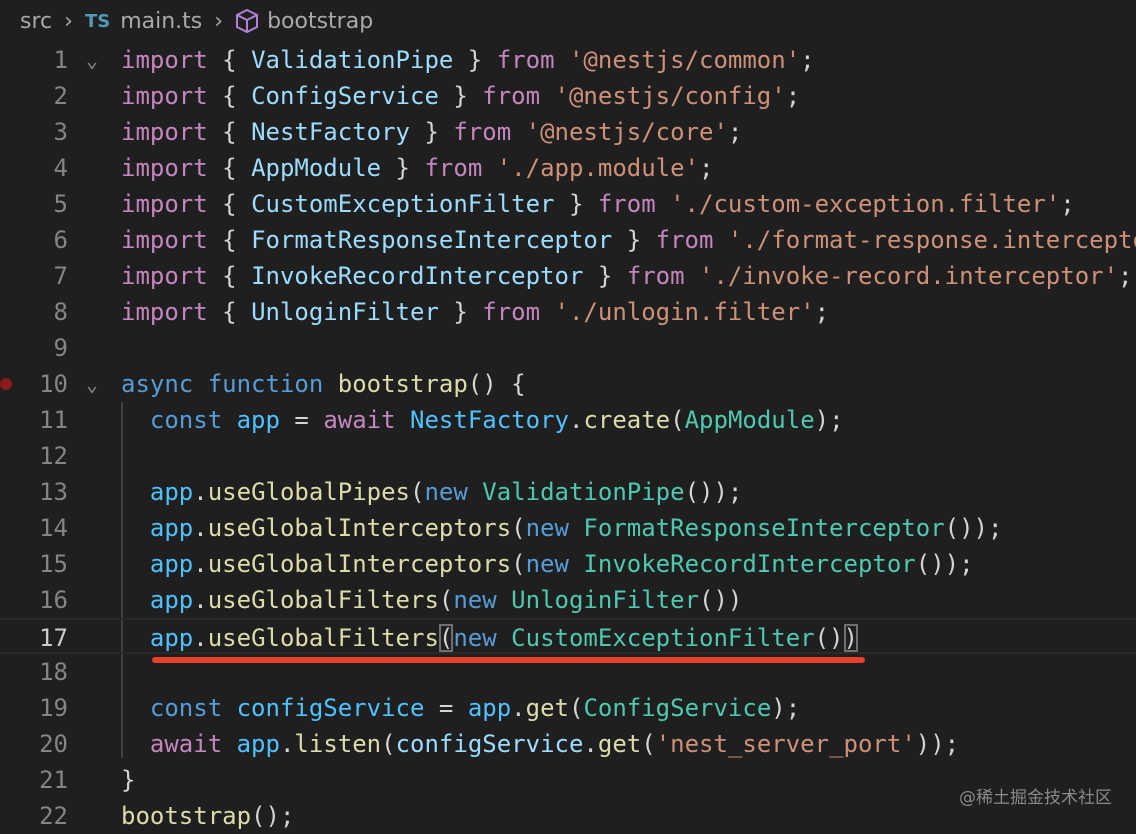 The height and width of the screenshot is (834, 1136). What do you see at coordinates (161, 21) in the screenshot?
I see `breadcrumb-file: main.ts` at bounding box center [161, 21].